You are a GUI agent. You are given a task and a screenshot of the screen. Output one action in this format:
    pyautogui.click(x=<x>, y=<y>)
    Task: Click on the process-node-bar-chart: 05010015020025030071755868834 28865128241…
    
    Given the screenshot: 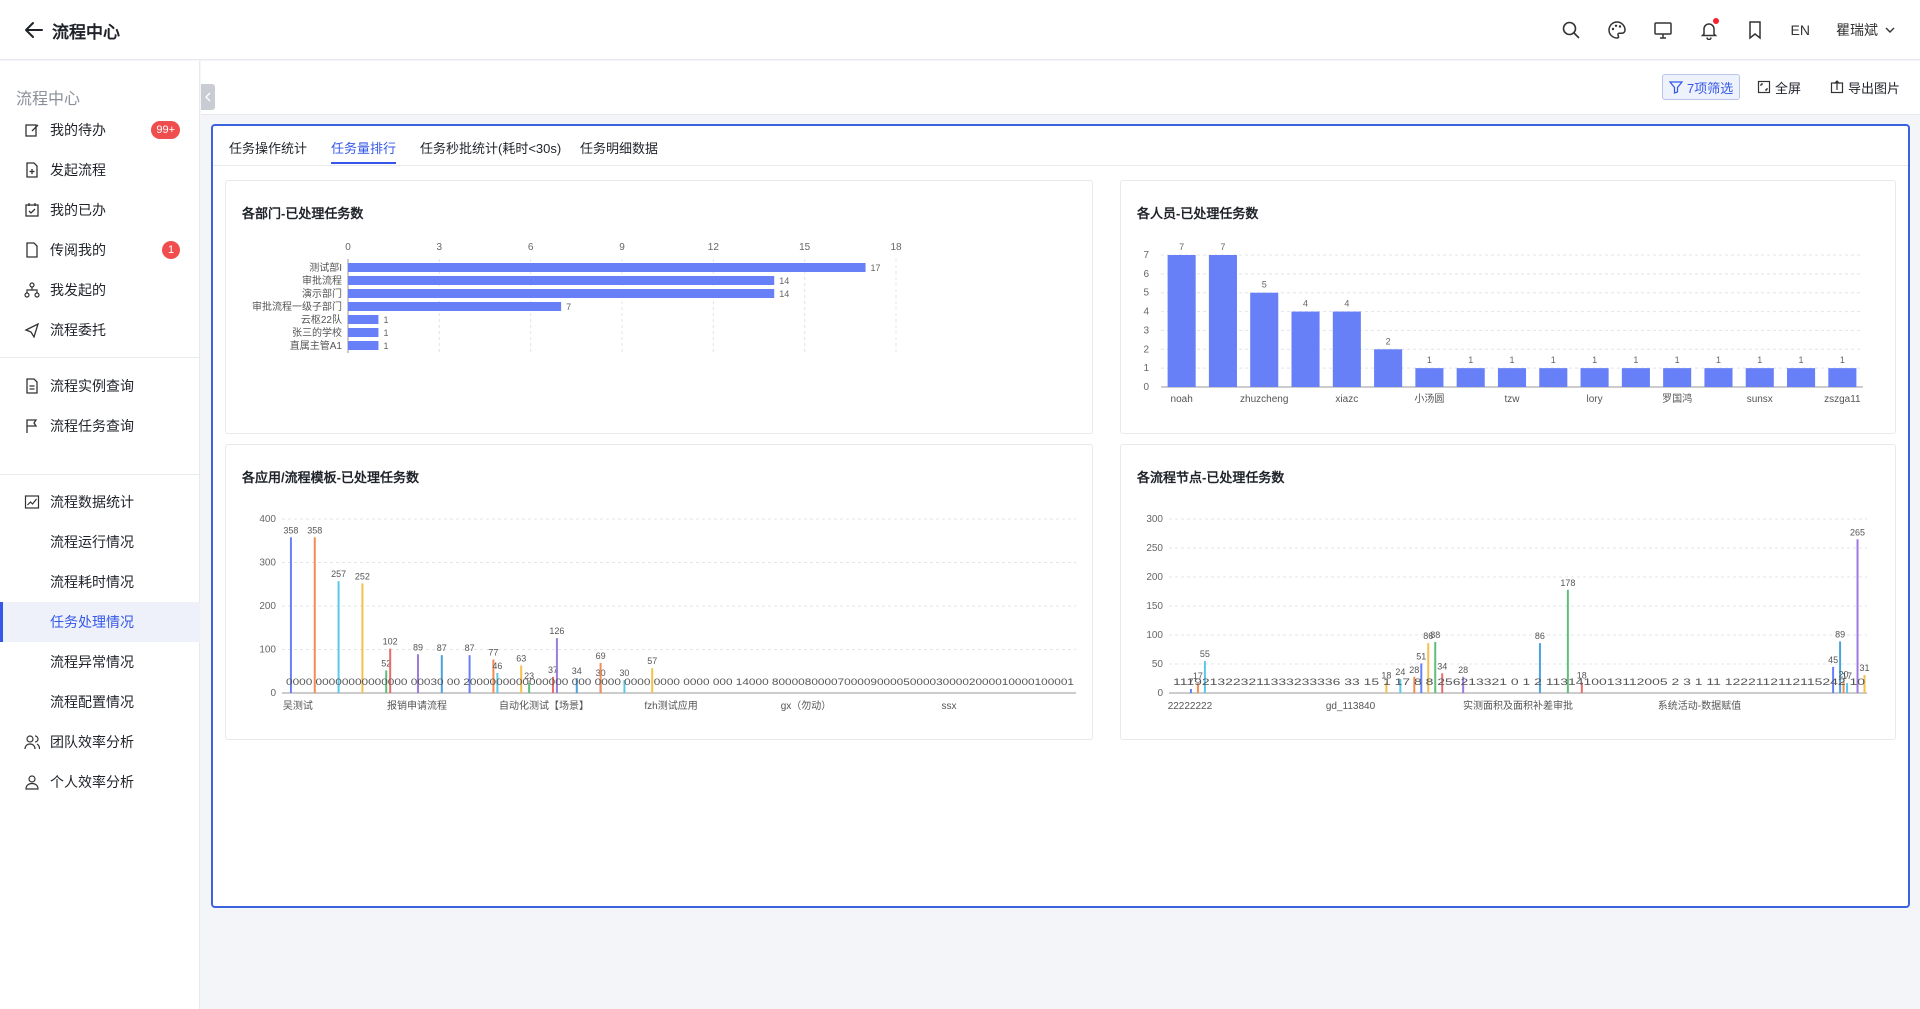 What is the action you would take?
    pyautogui.click(x=1508, y=613)
    